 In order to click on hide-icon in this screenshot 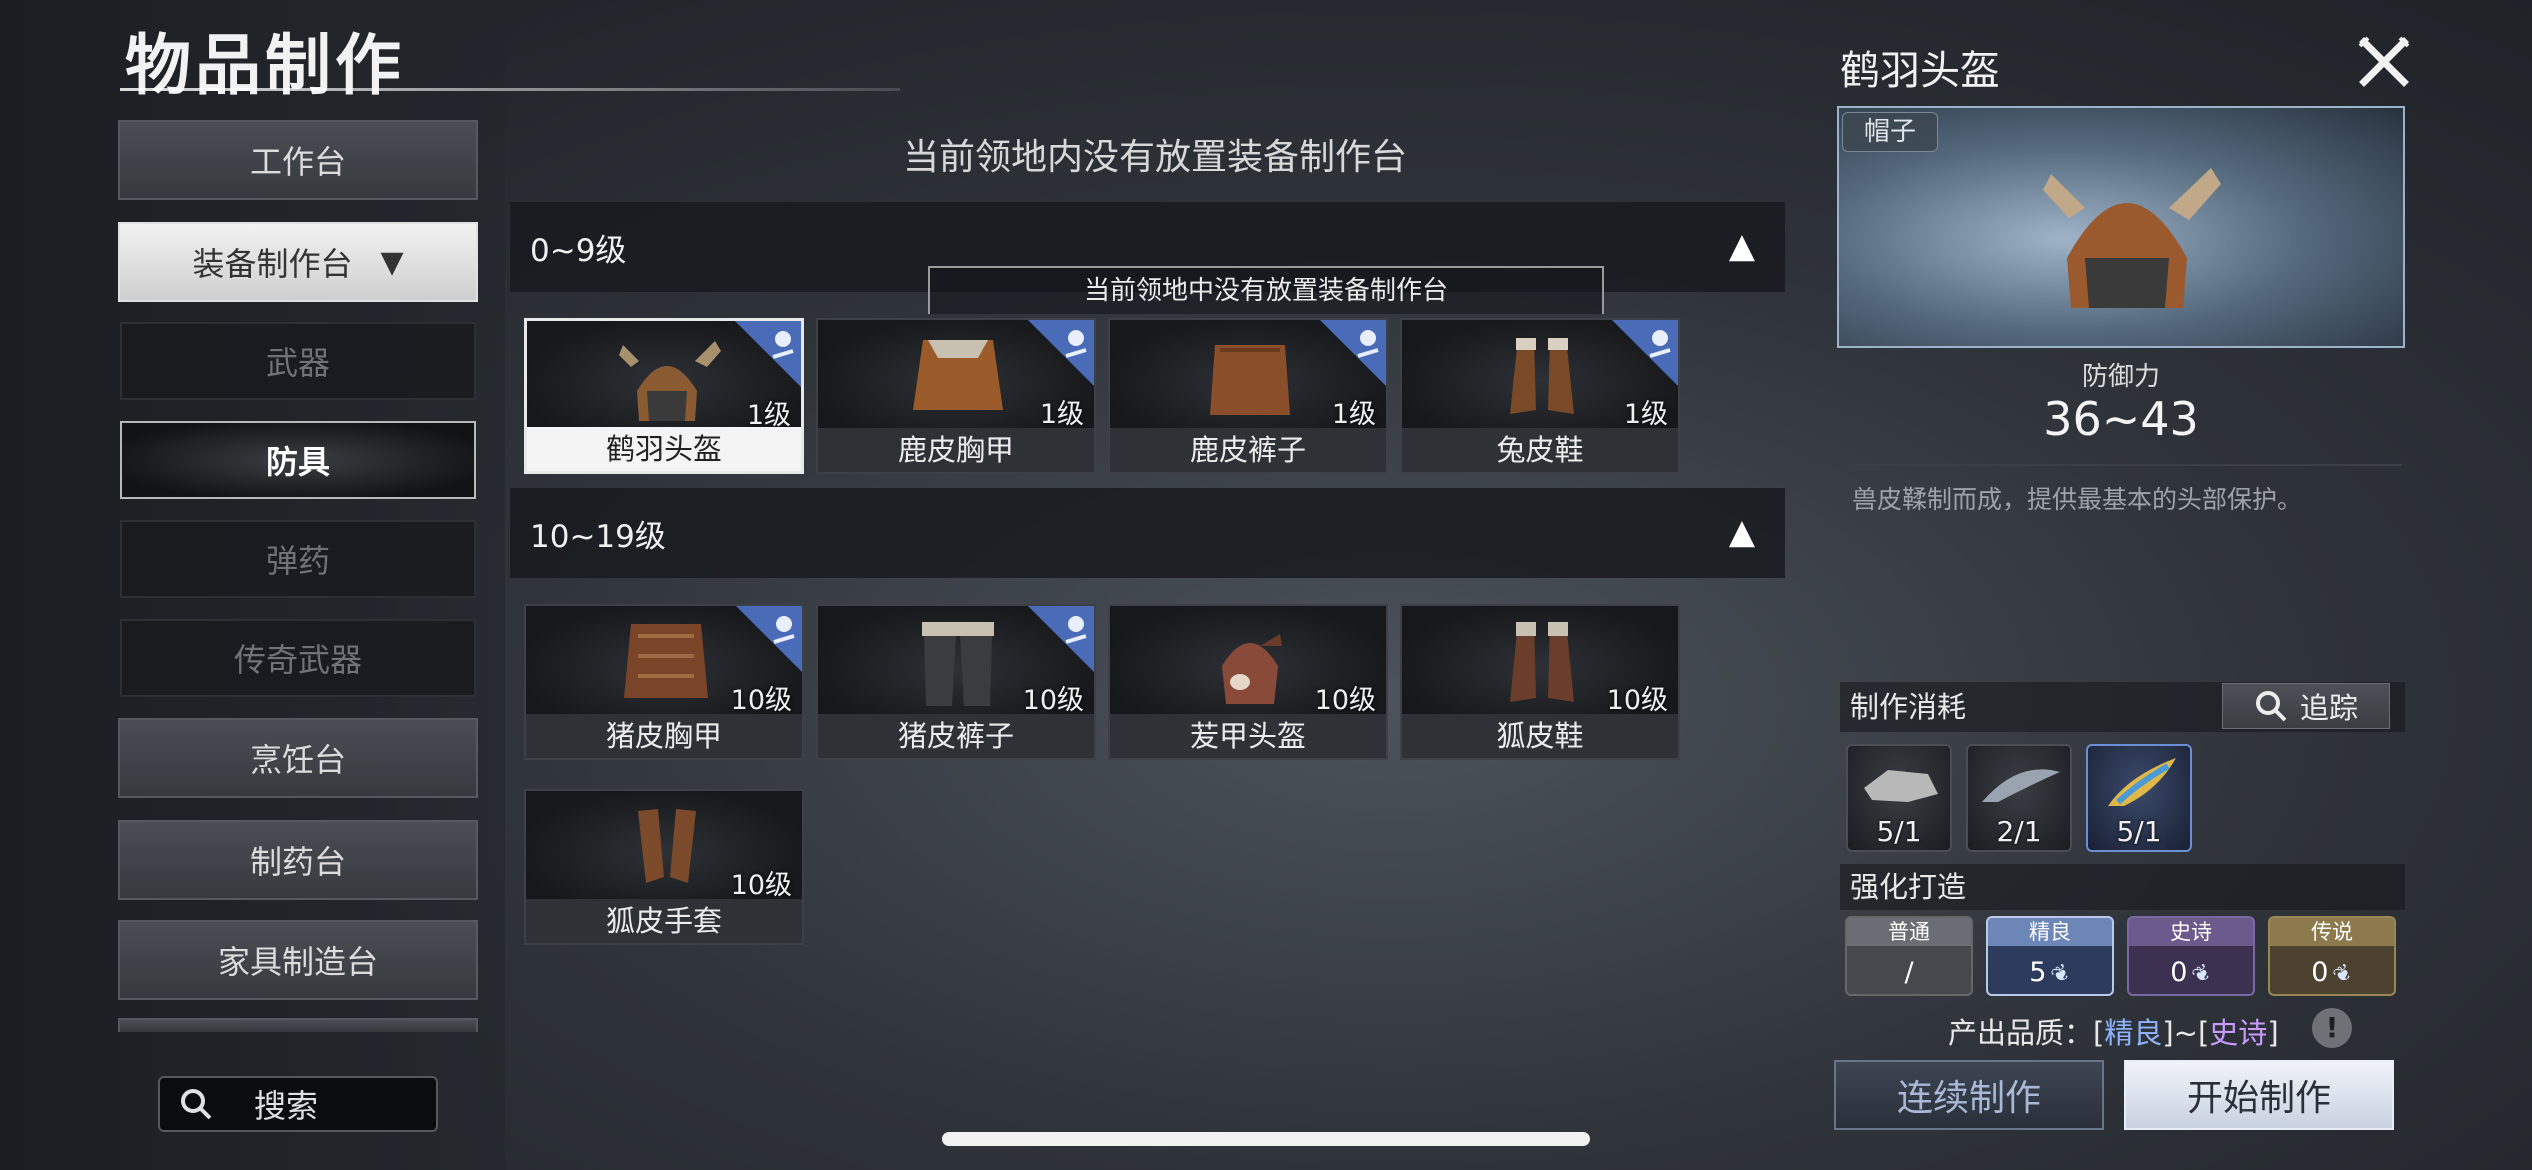, I will do `click(1901, 786)`.